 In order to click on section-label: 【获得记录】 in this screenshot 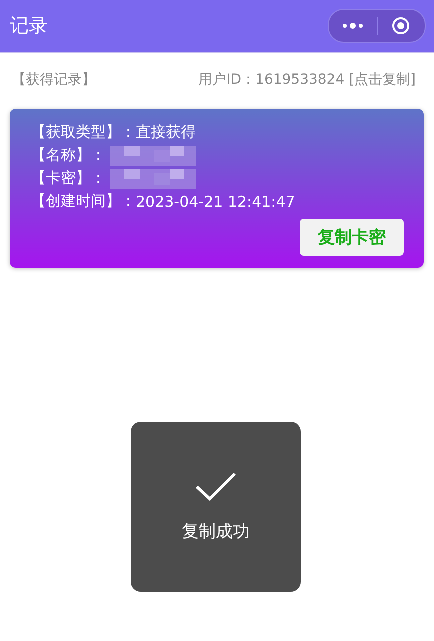, I will do `click(54, 80)`.